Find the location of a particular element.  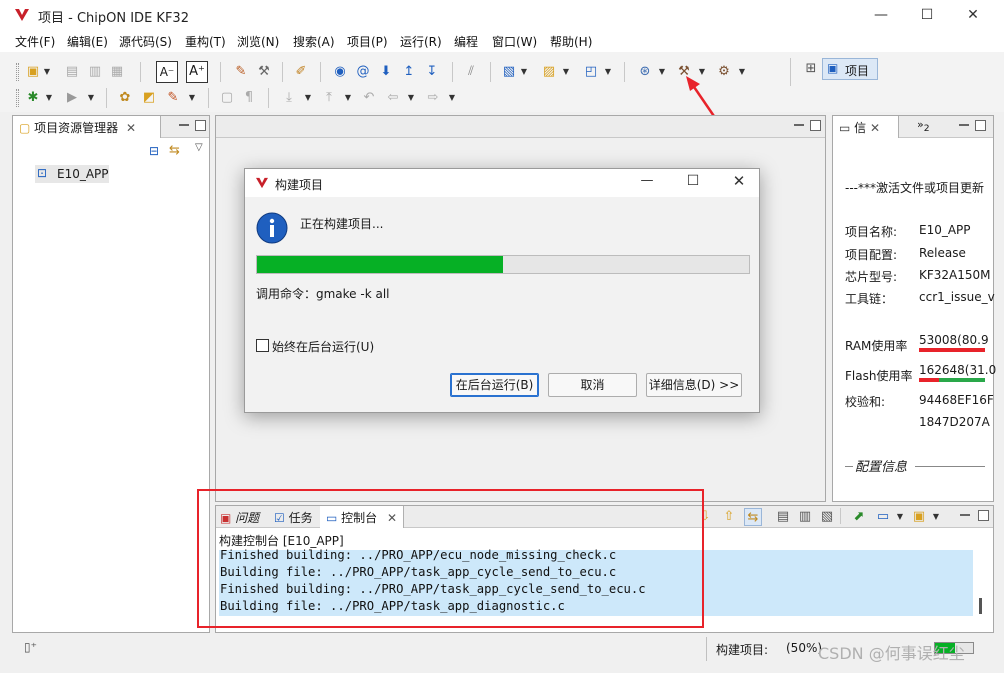

menu-window: 窗口(W) is located at coordinates (514, 41).